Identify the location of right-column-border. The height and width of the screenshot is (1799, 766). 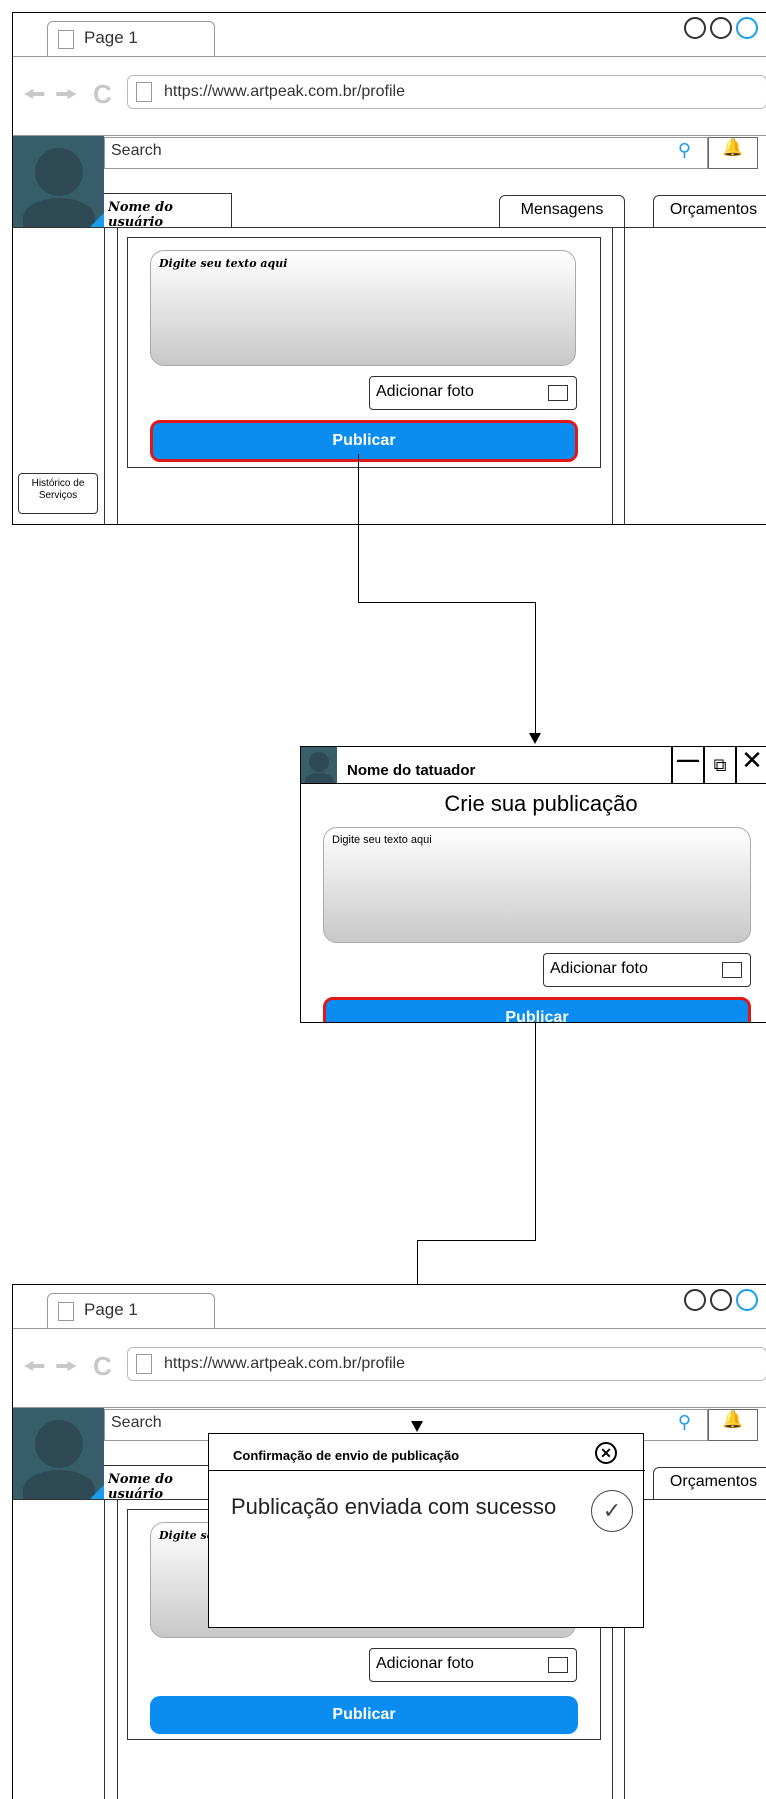
(624, 375).